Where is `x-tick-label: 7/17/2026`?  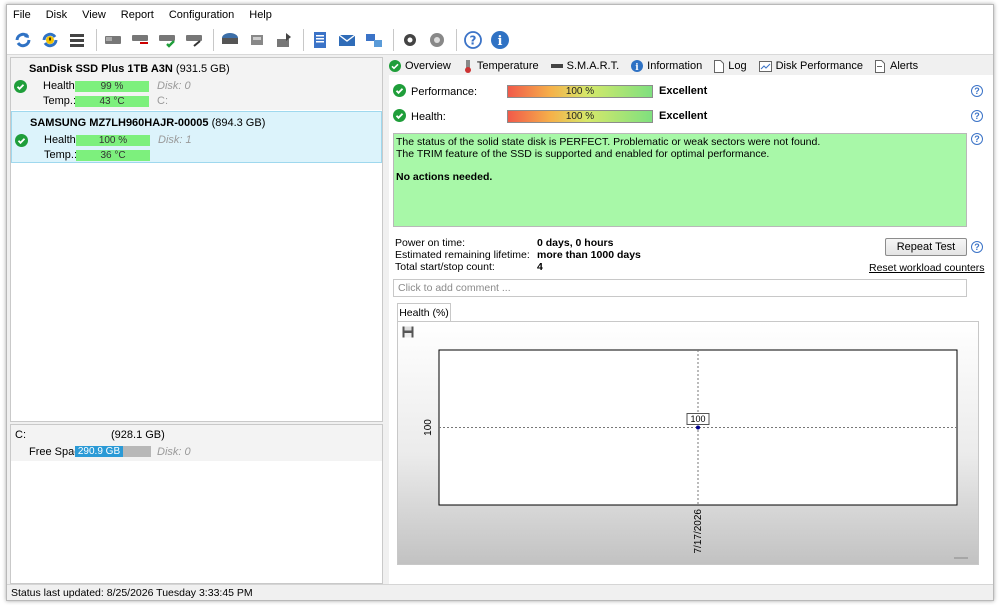
x-tick-label: 7/17/2026 is located at coordinates (698, 531).